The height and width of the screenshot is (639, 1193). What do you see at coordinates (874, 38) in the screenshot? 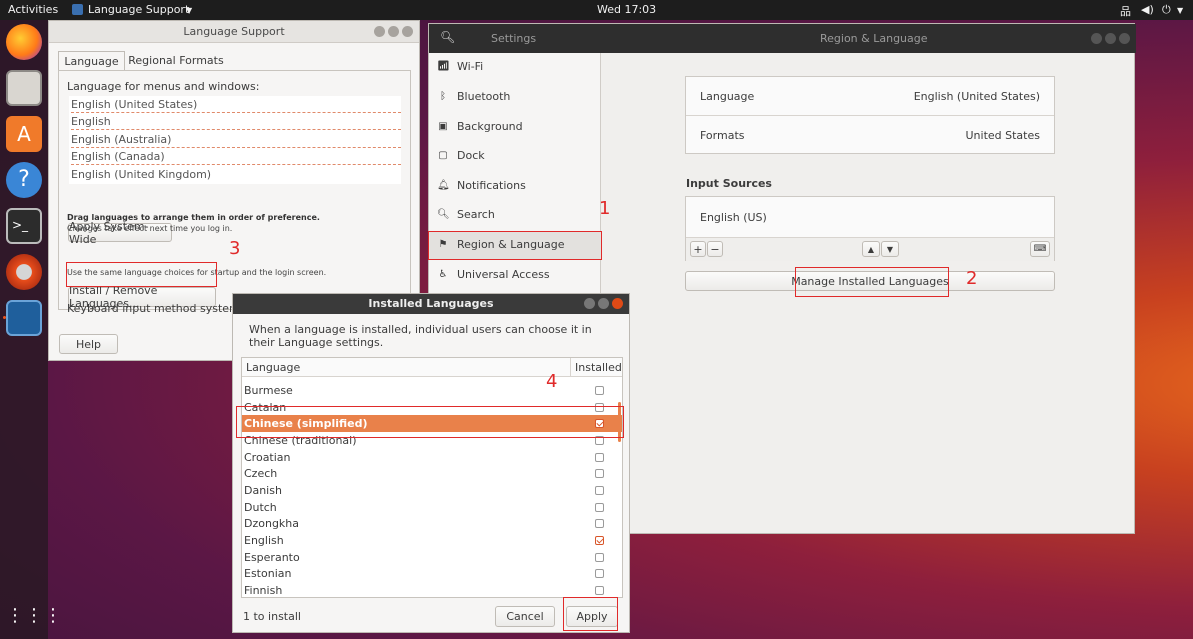
I see `settings-title: Region & Language` at bounding box center [874, 38].